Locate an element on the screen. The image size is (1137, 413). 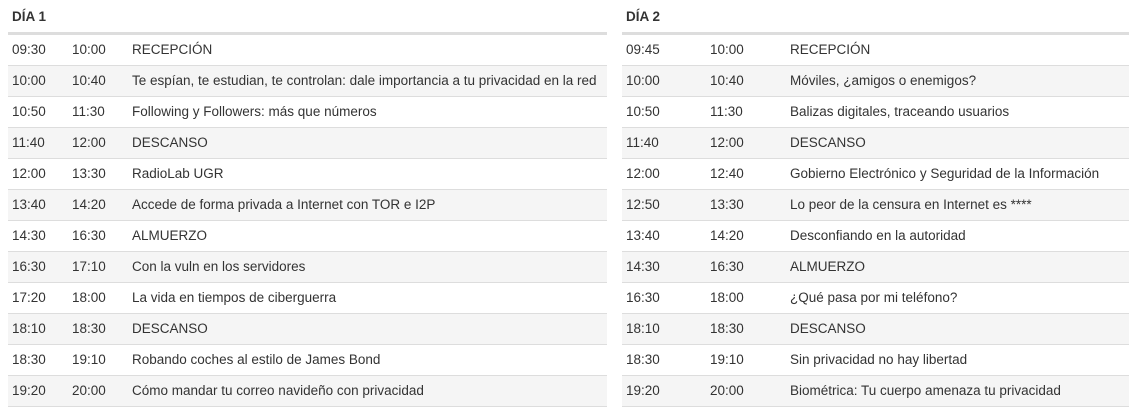
session-title: ¿Qué pasa por mi teléfono? is located at coordinates (874, 297).